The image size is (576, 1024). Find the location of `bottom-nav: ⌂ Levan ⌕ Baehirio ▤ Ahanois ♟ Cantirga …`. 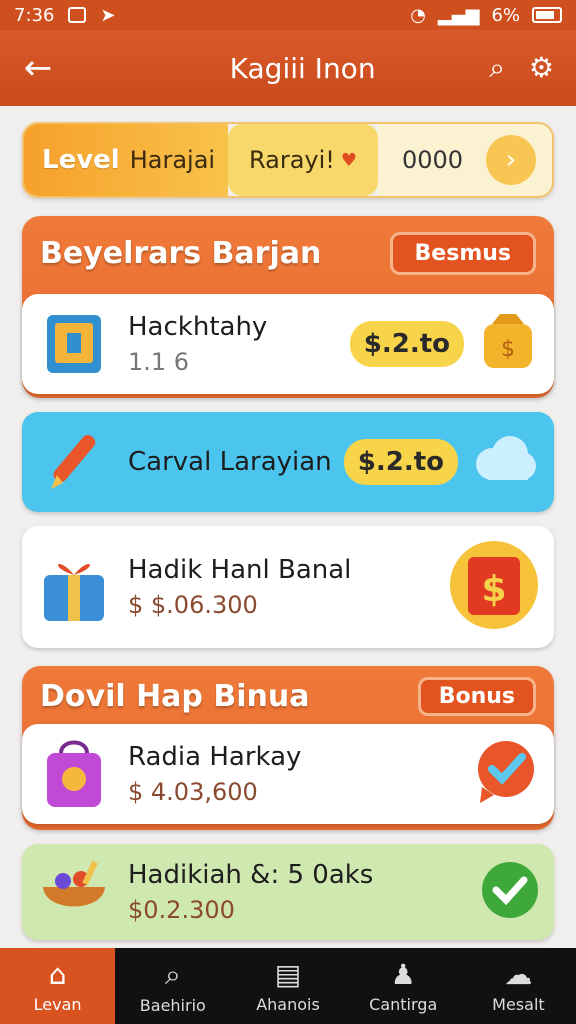

bottom-nav: ⌂ Levan ⌕ Baehirio ▤ Ahanois ♟ Cantirga … is located at coordinates (288, 986).